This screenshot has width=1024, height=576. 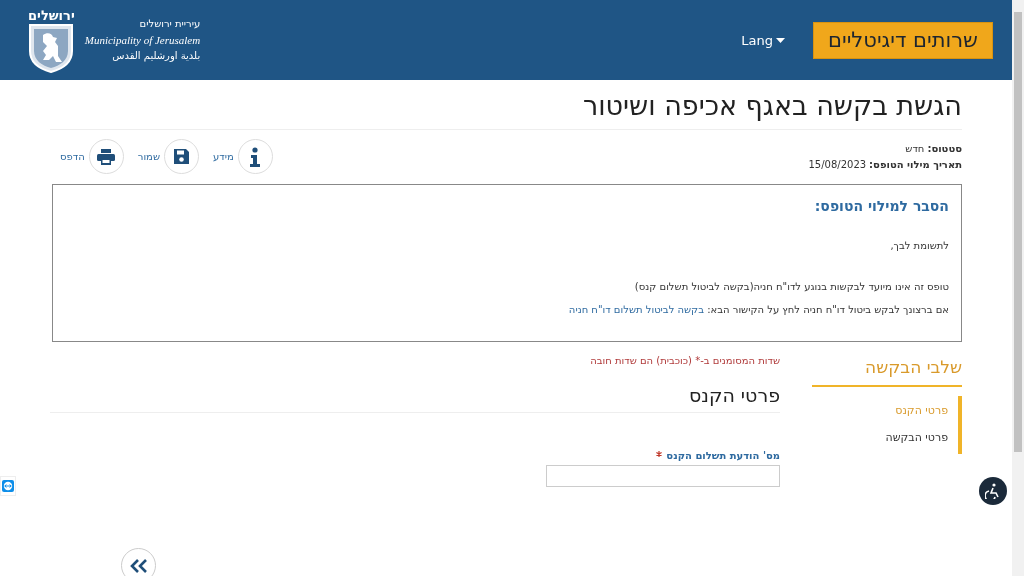 I want to click on digital-services-button: שרותים דיגיטליים, so click(x=903, y=40).